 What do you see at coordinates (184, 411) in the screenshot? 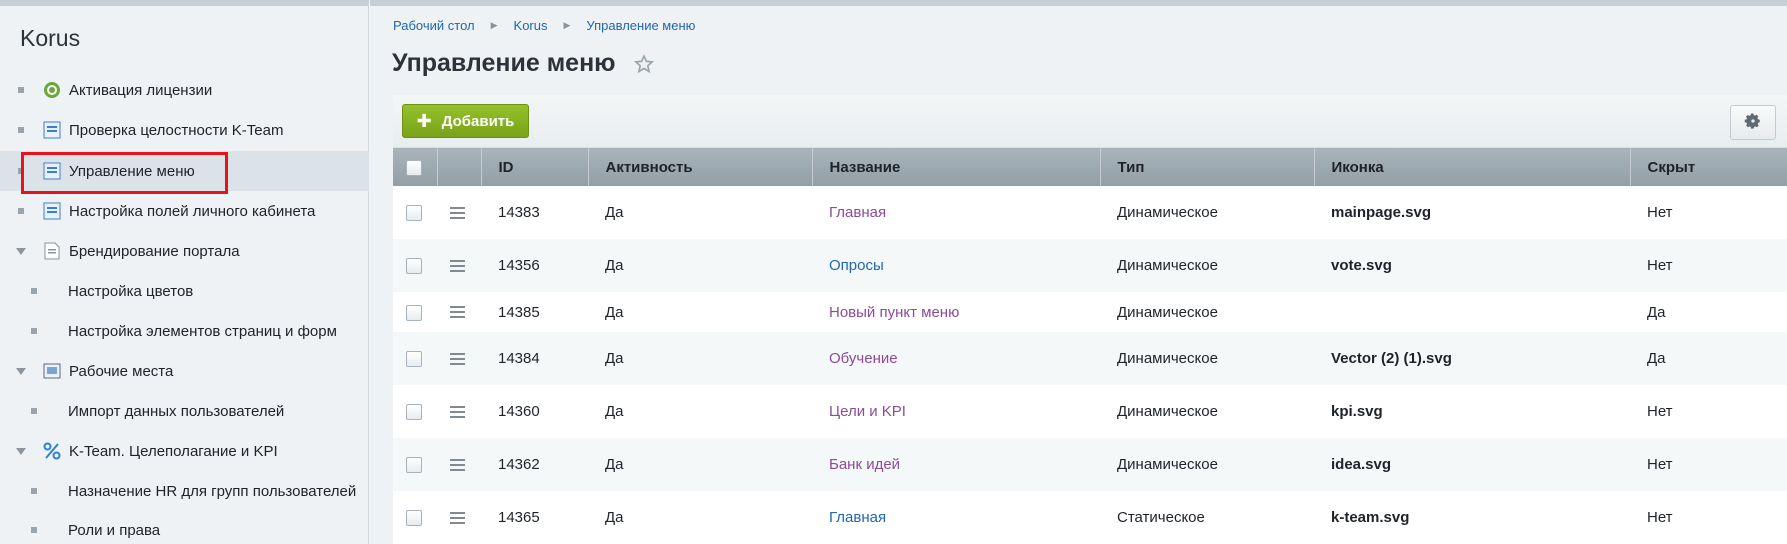
I see `sidebar-item-user-import: Импорт данных пользователей` at bounding box center [184, 411].